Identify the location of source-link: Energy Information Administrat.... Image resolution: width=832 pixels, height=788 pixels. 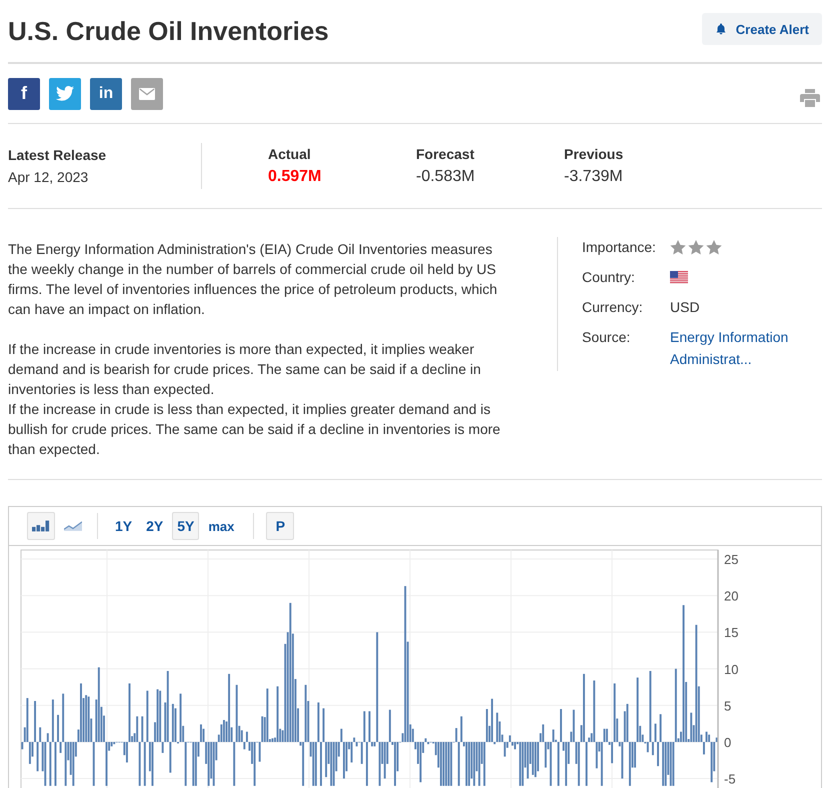
(745, 348).